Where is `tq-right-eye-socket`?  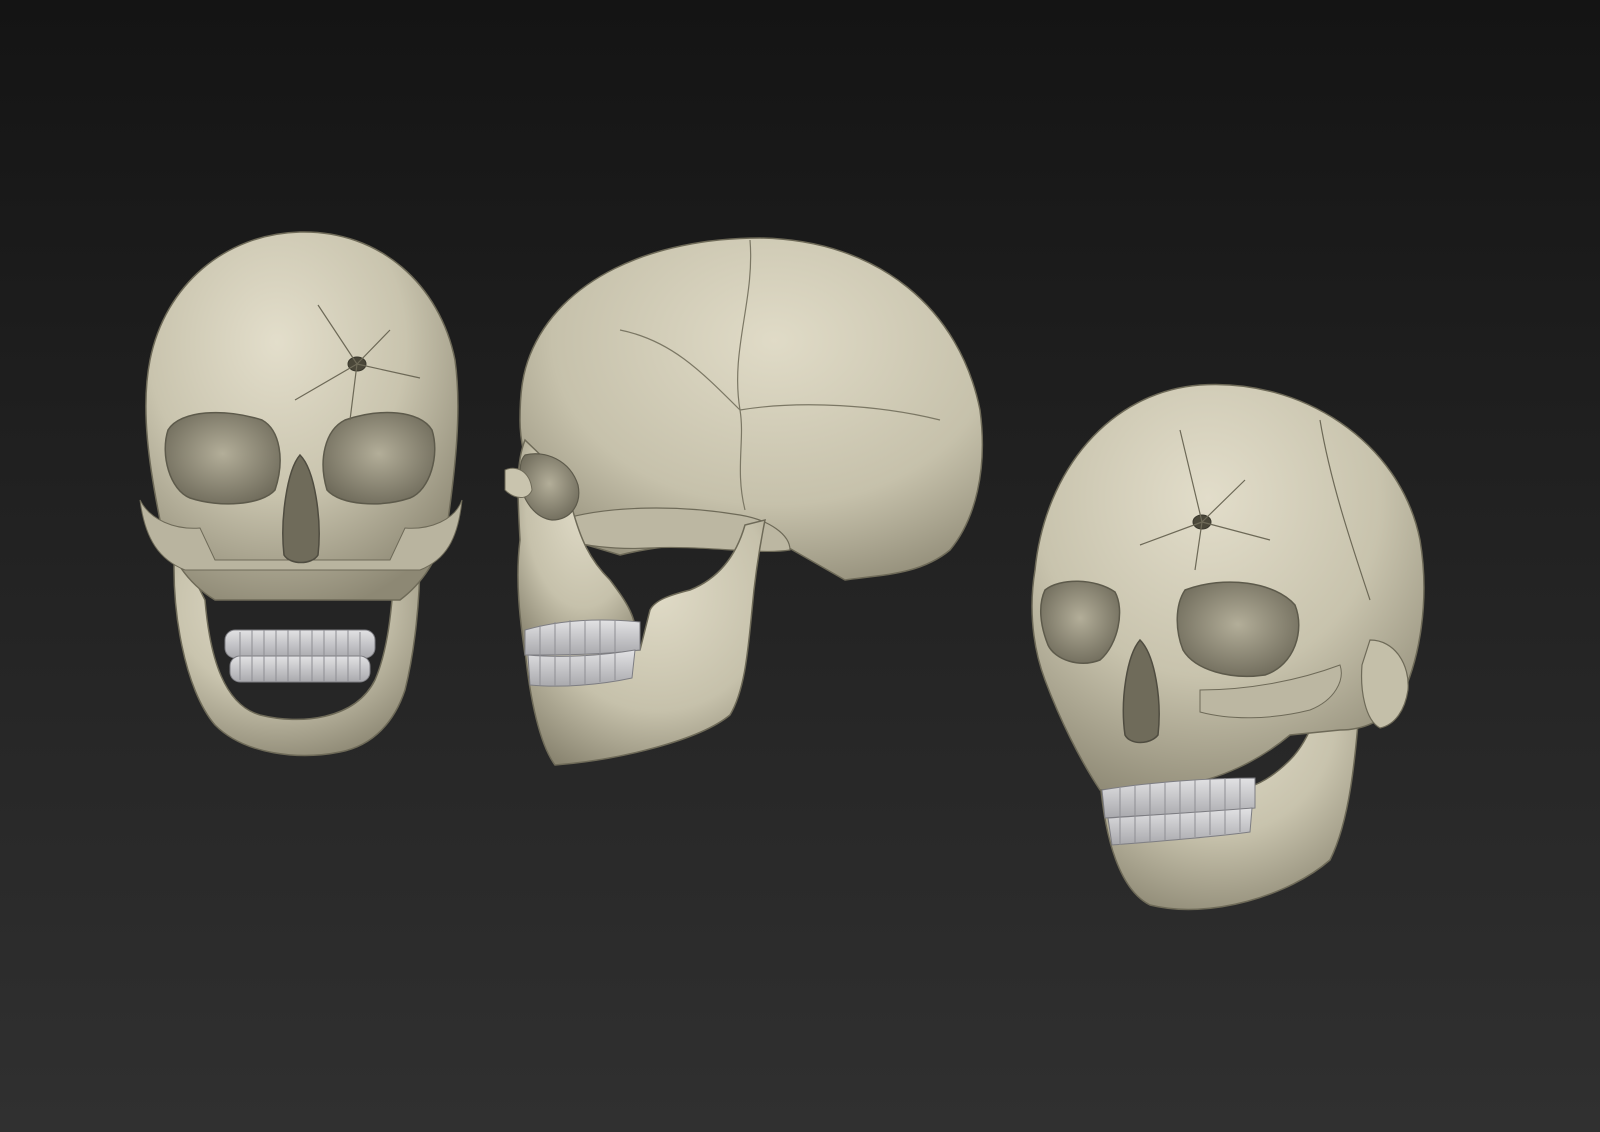 tq-right-eye-socket is located at coordinates (1238, 629).